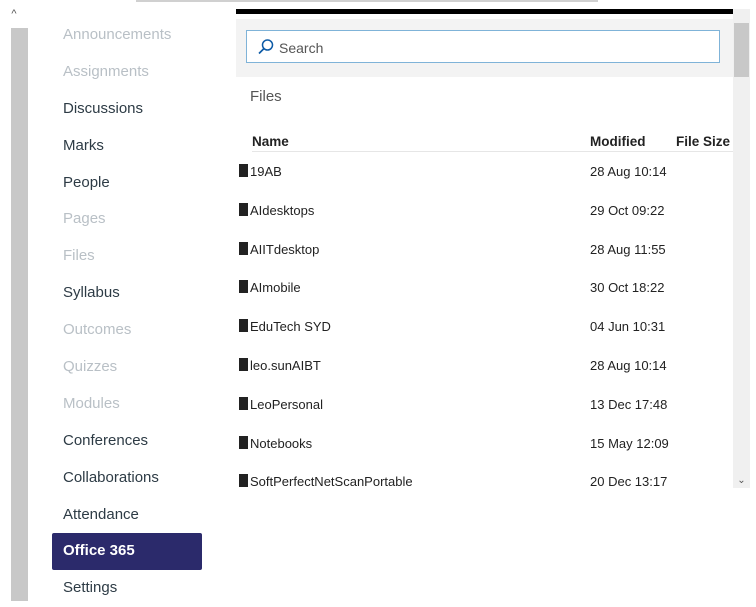  What do you see at coordinates (127, 183) in the screenshot?
I see `nav-item-people: People` at bounding box center [127, 183].